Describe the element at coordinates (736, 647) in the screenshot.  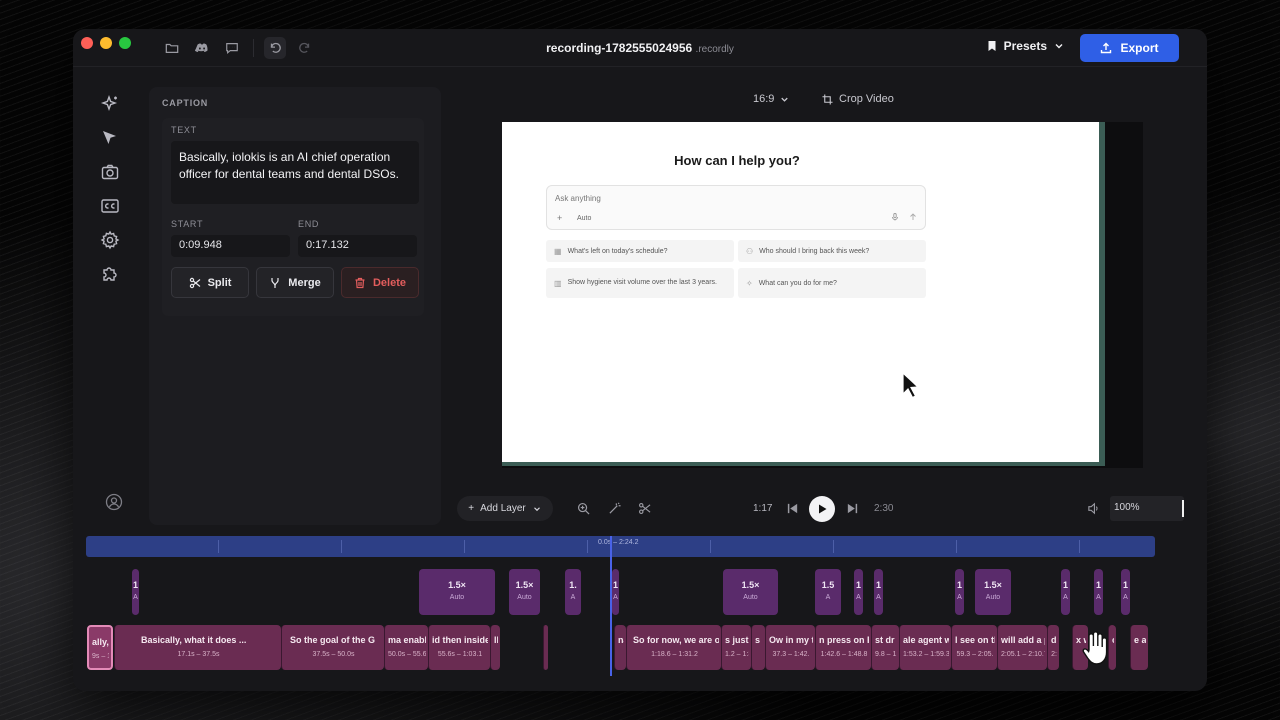
I see `caption-segment: s just ma 1.2 – 1:3` at that location.